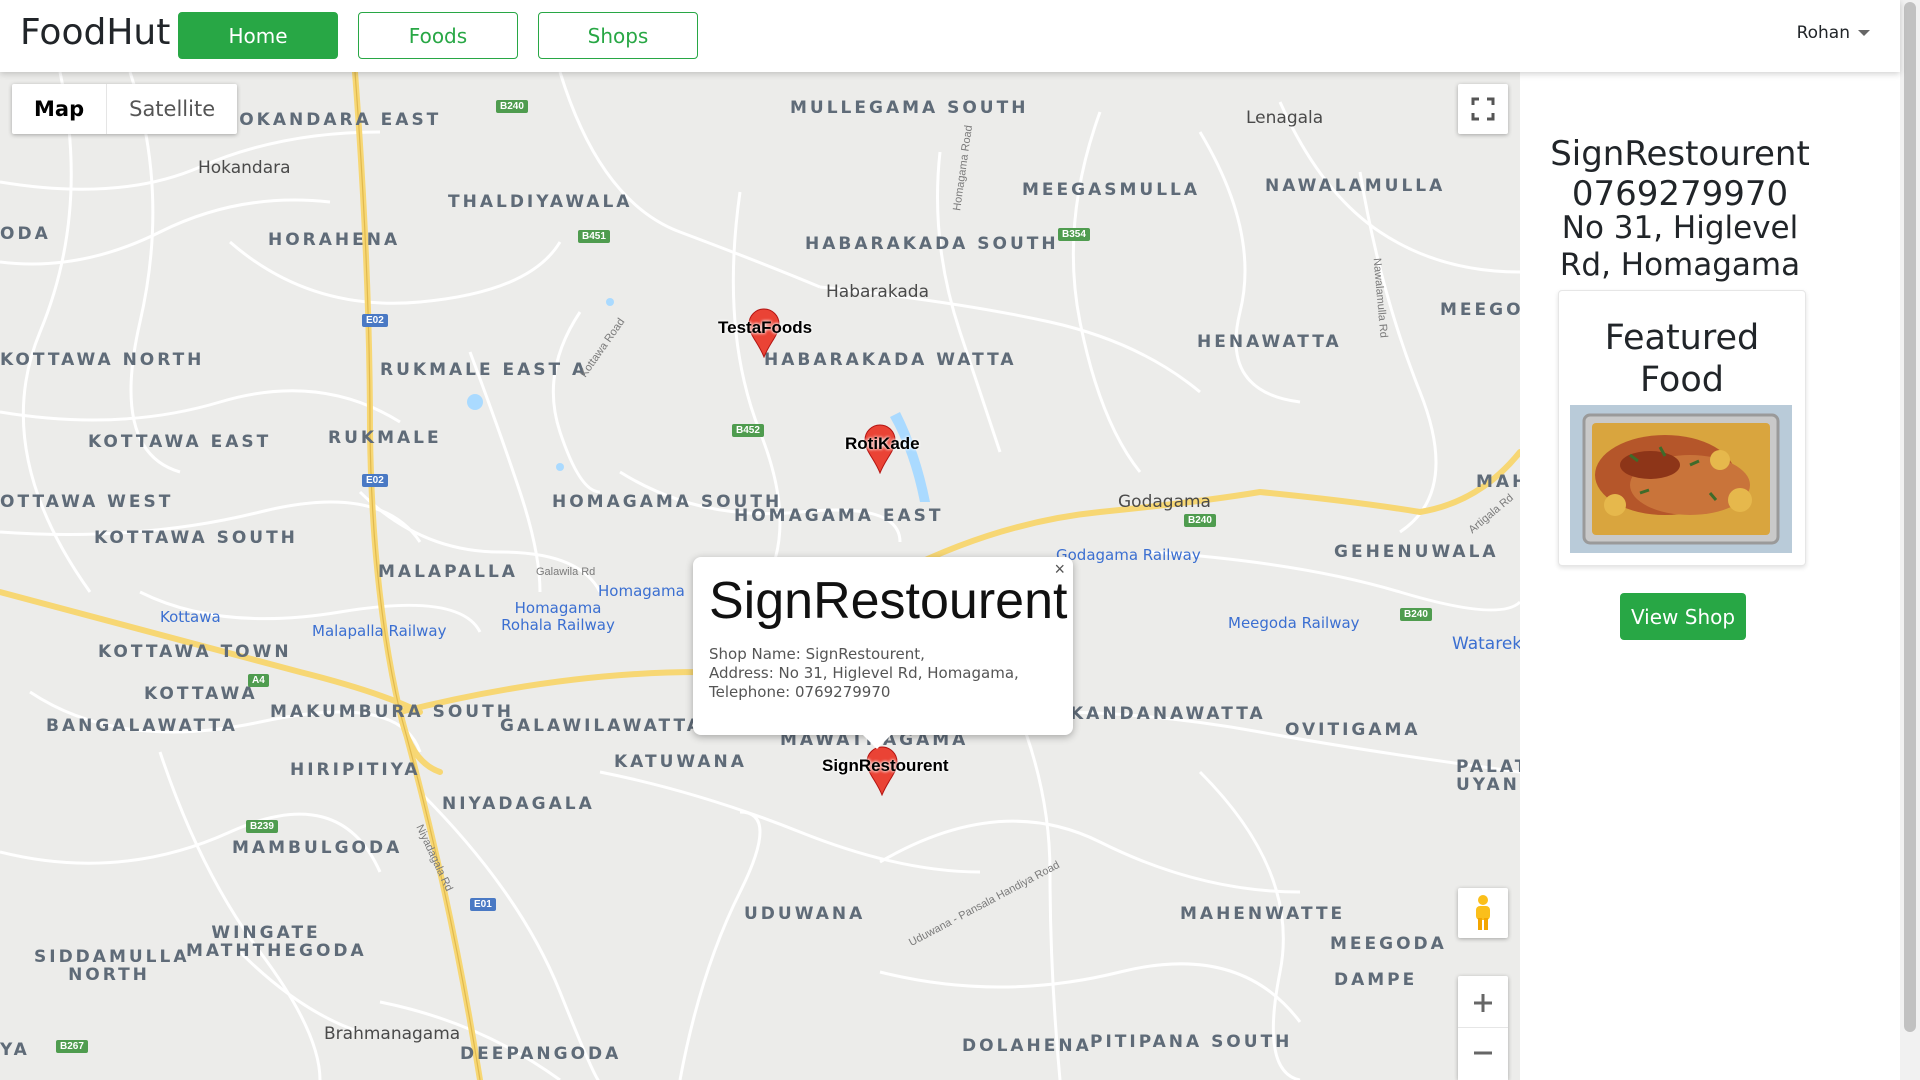 The height and width of the screenshot is (1080, 1920). I want to click on road-shield: B451, so click(594, 236).